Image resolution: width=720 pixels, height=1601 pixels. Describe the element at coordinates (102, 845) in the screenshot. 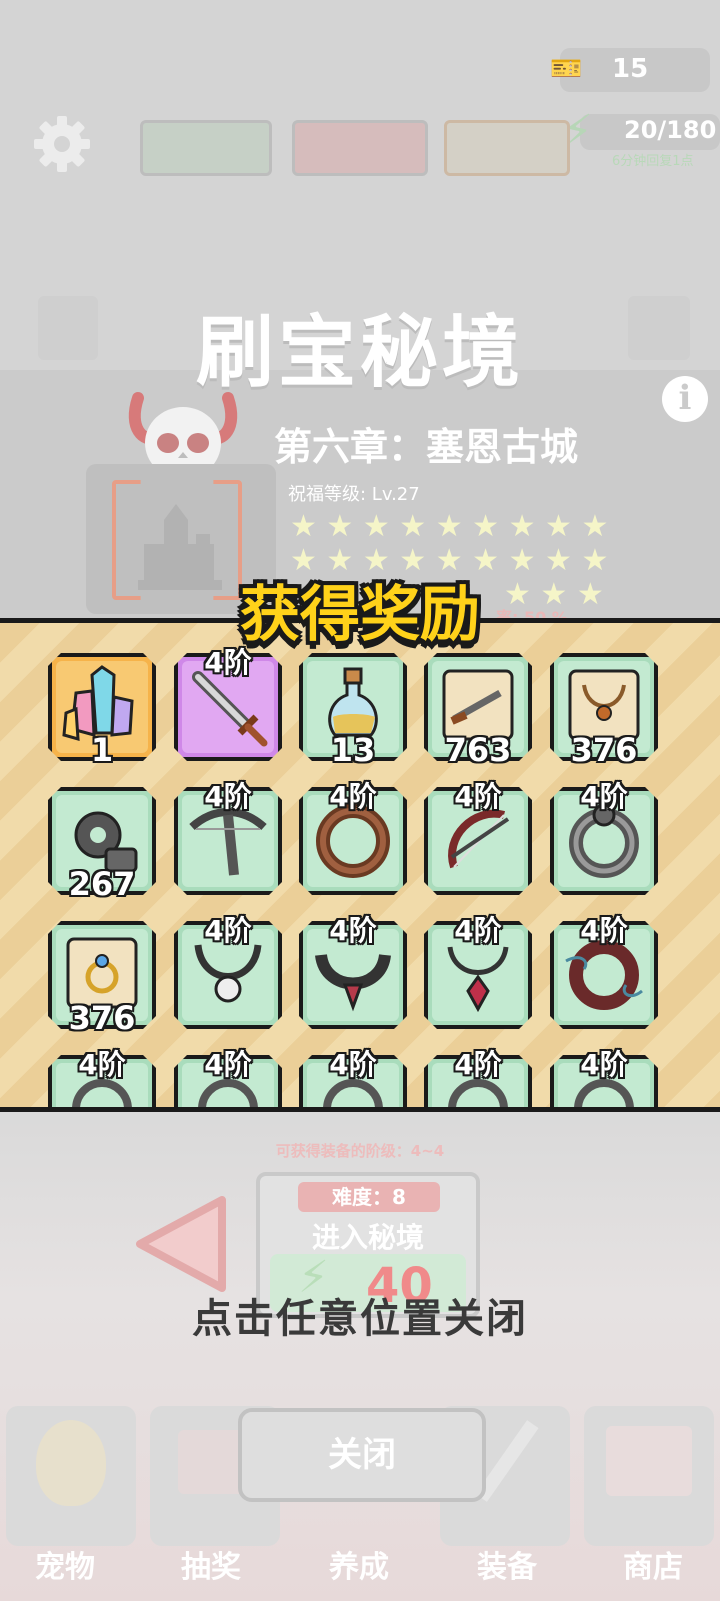

I see `reward-item: 267` at that location.